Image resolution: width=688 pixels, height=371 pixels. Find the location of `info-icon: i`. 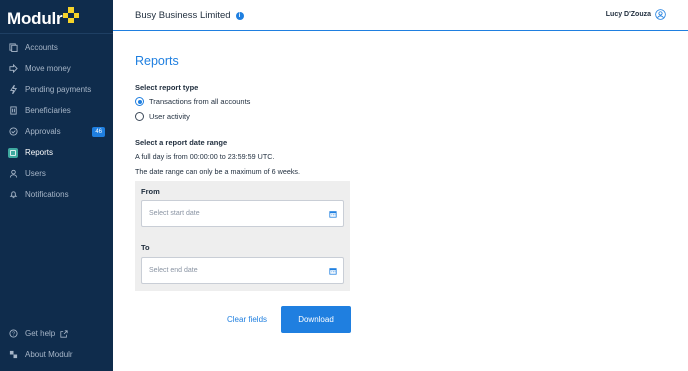

info-icon: i is located at coordinates (239, 15).